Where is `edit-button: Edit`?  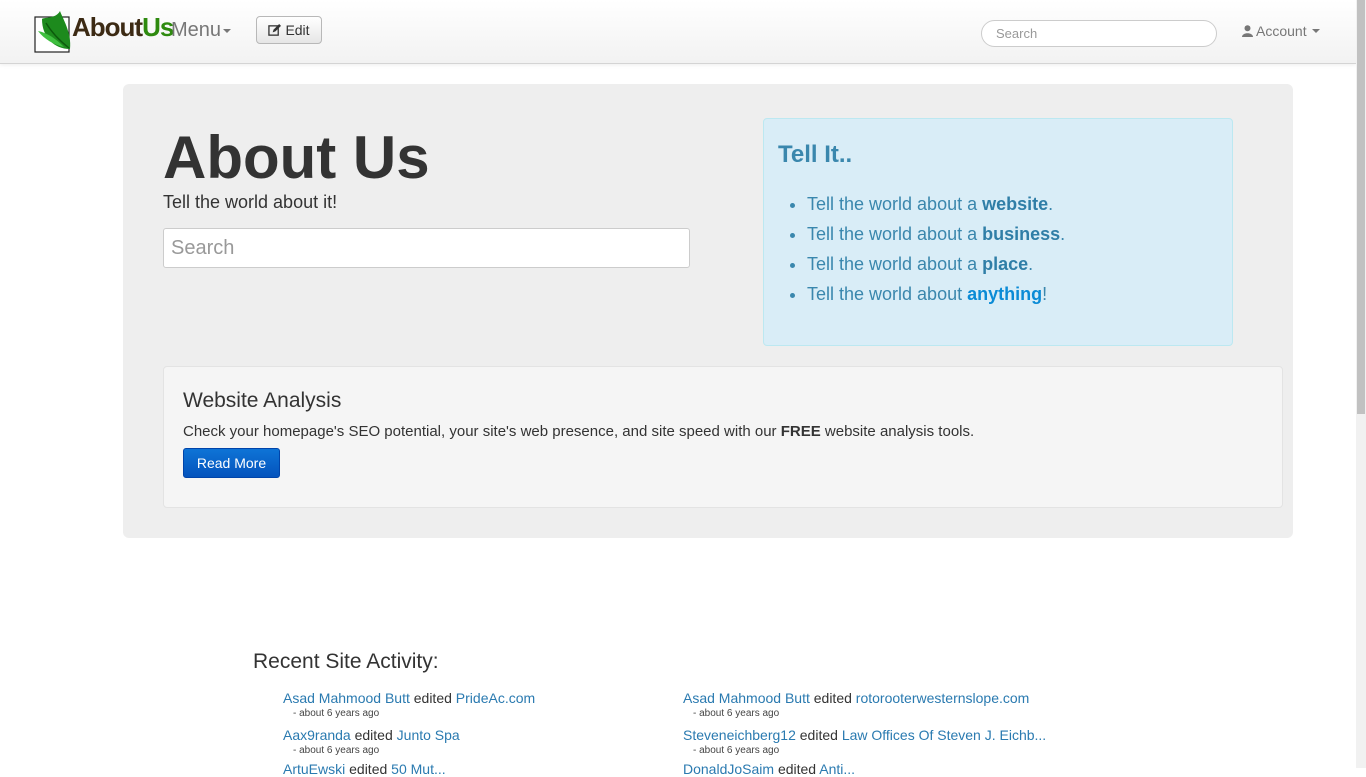 edit-button: Edit is located at coordinates (289, 30).